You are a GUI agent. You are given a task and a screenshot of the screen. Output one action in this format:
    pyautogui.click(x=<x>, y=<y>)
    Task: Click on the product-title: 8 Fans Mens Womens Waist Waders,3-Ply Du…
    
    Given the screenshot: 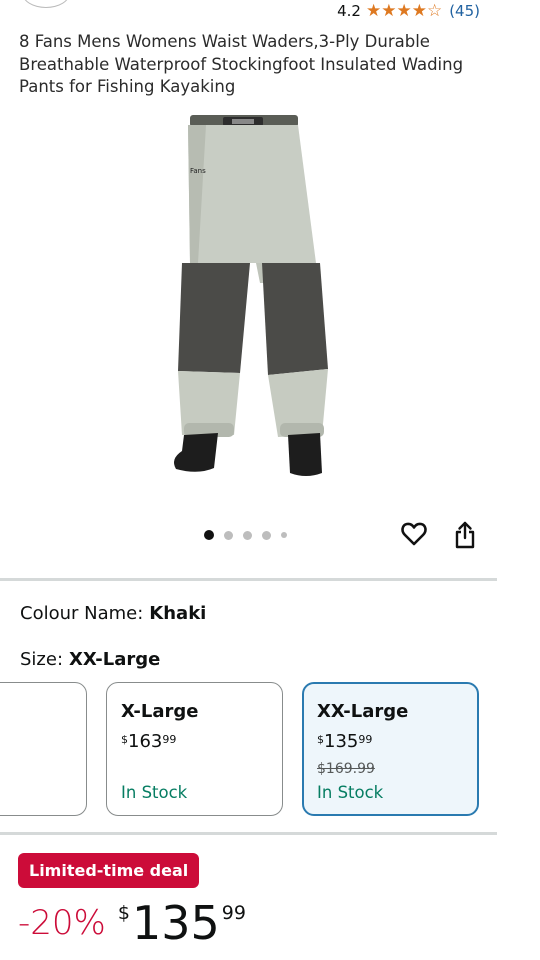 What is the action you would take?
    pyautogui.click(x=241, y=64)
    